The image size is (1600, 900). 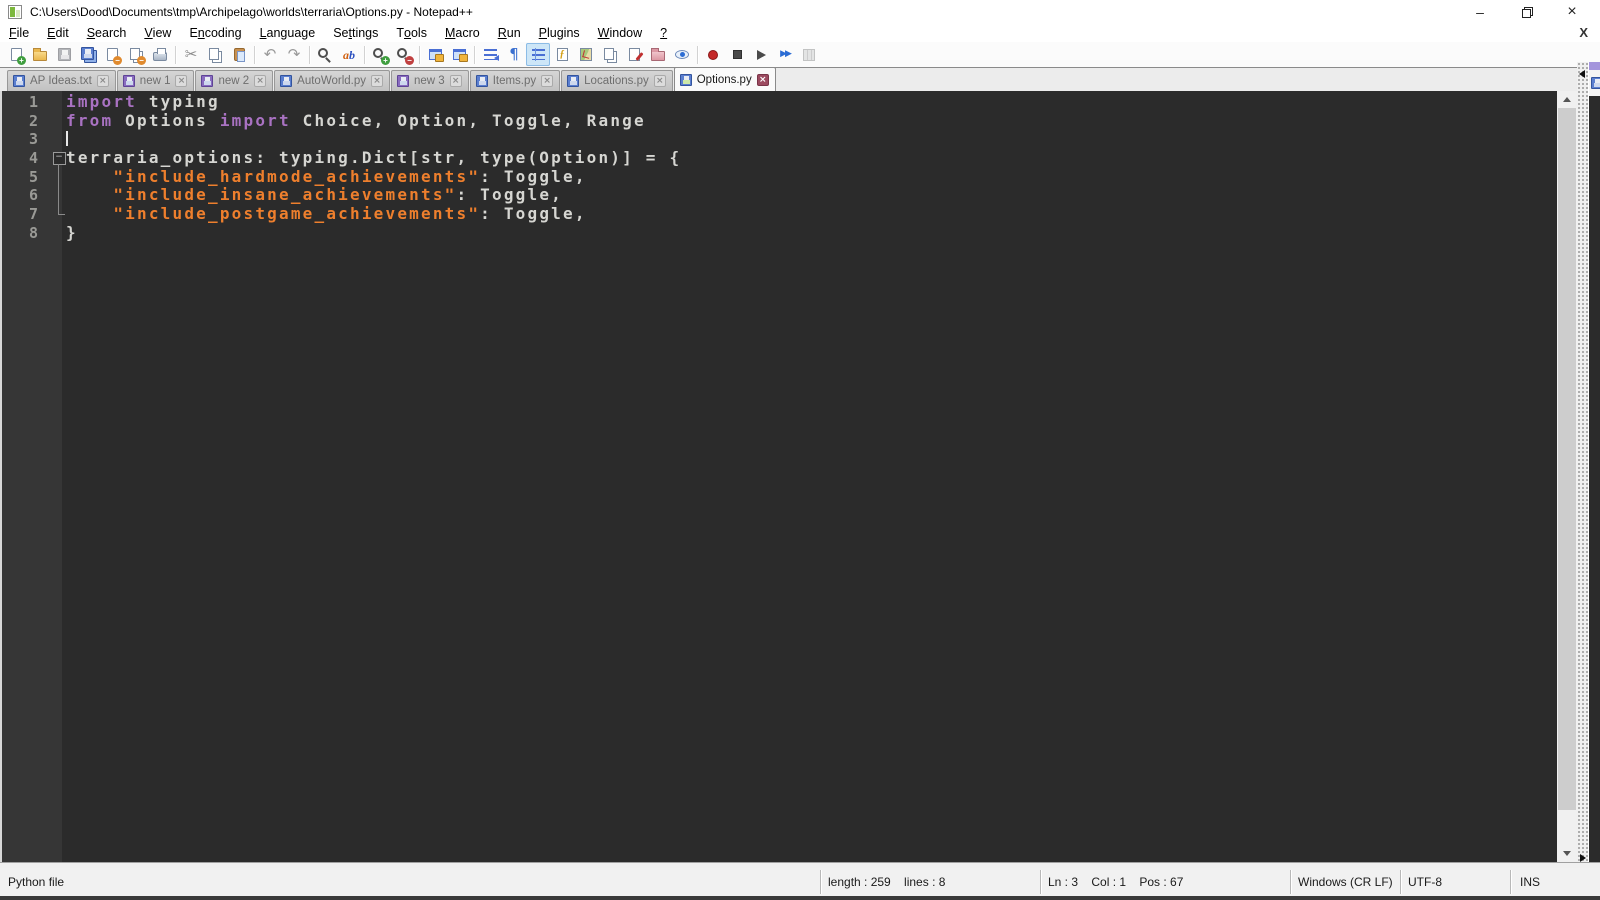 What do you see at coordinates (215, 54) in the screenshot?
I see `copy-button` at bounding box center [215, 54].